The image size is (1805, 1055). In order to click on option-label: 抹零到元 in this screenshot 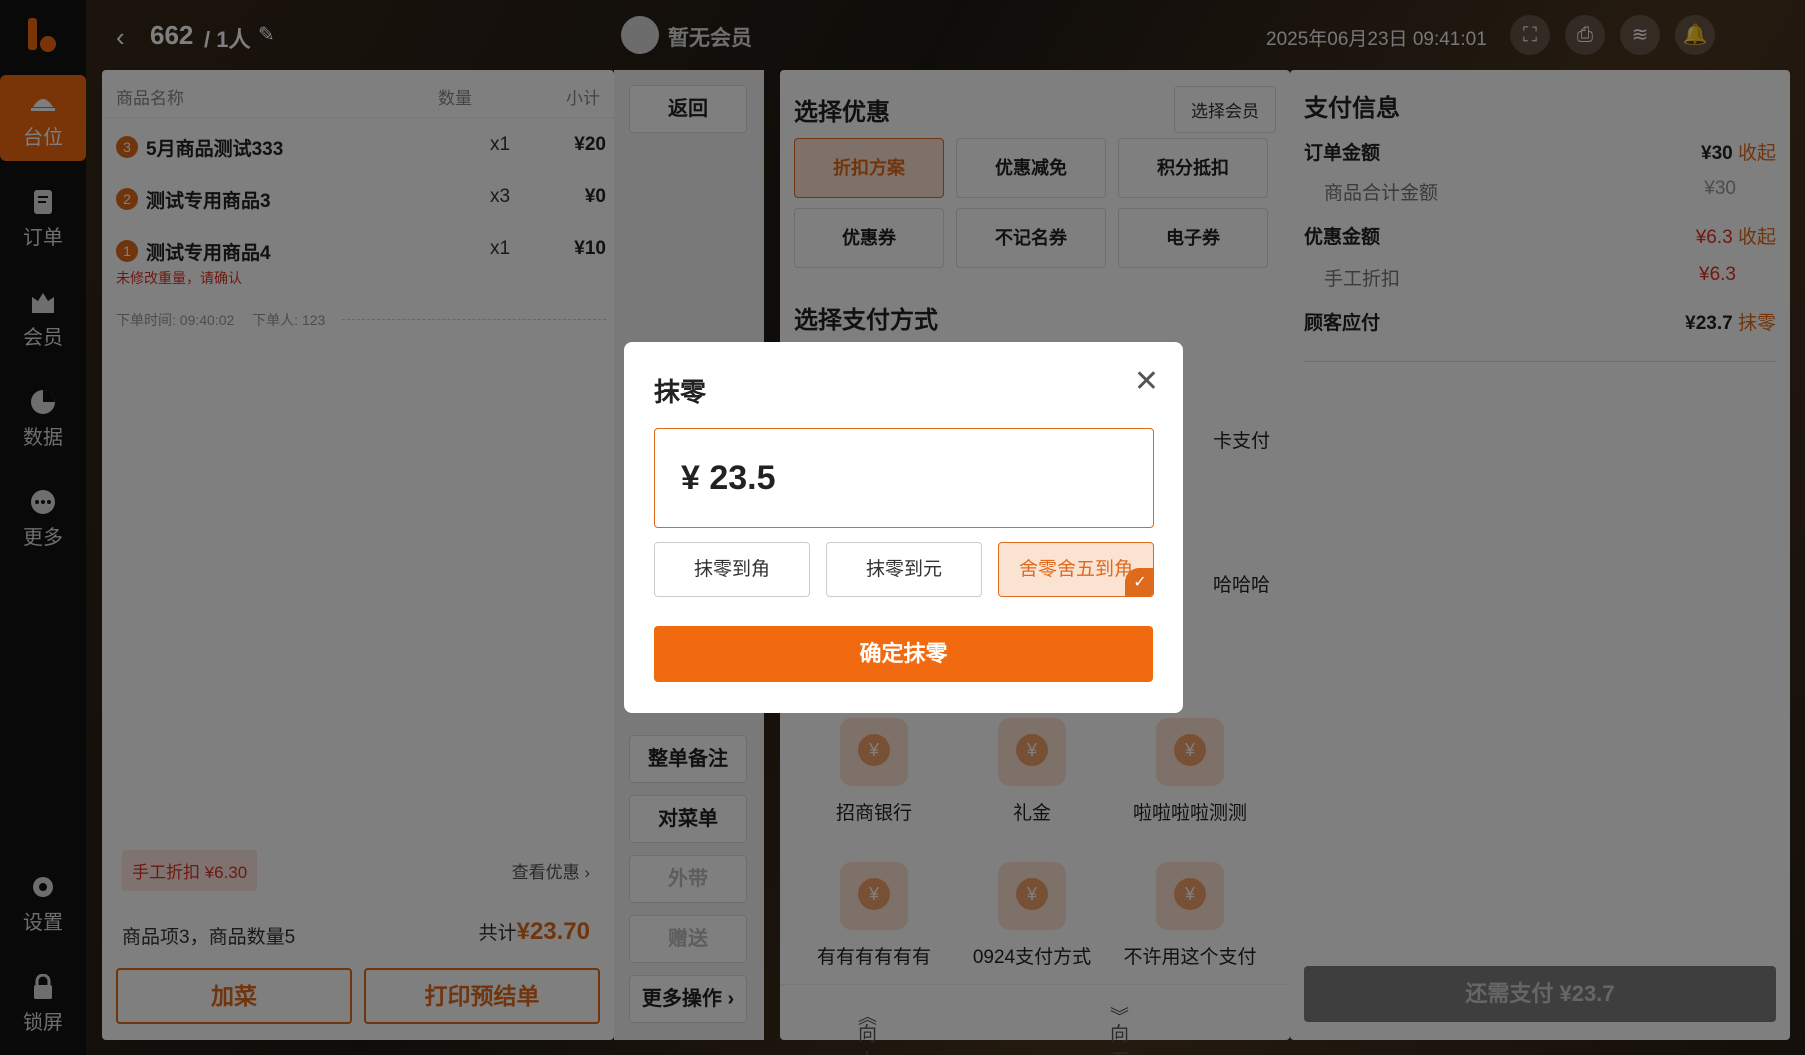, I will do `click(903, 569)`.